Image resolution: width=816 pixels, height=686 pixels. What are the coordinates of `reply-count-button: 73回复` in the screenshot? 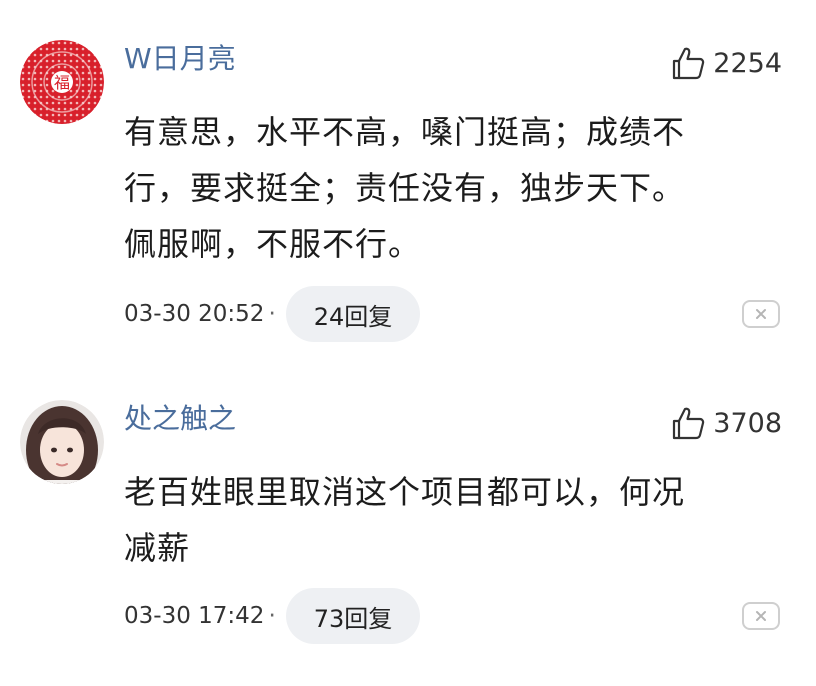 It's located at (353, 616).